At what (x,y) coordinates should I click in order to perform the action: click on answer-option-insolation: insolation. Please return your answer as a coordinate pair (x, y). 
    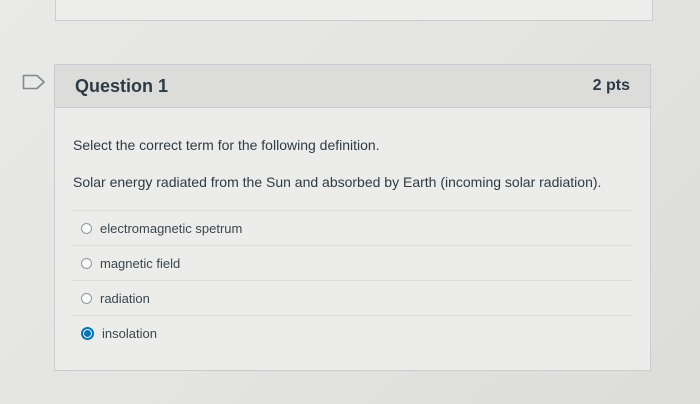
    Looking at the image, I should click on (352, 332).